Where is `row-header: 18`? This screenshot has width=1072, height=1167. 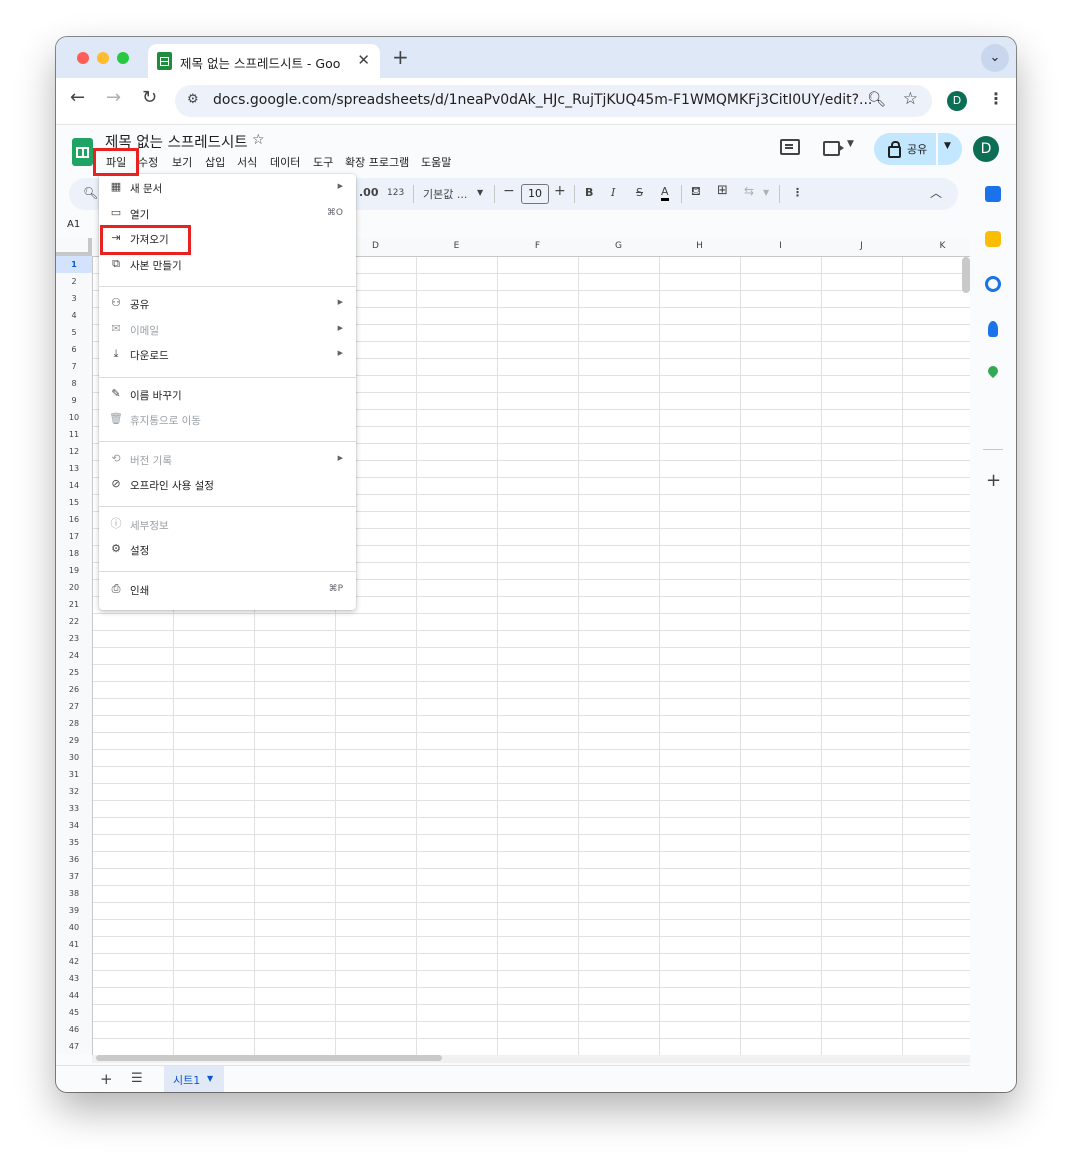 row-header: 18 is located at coordinates (74, 553).